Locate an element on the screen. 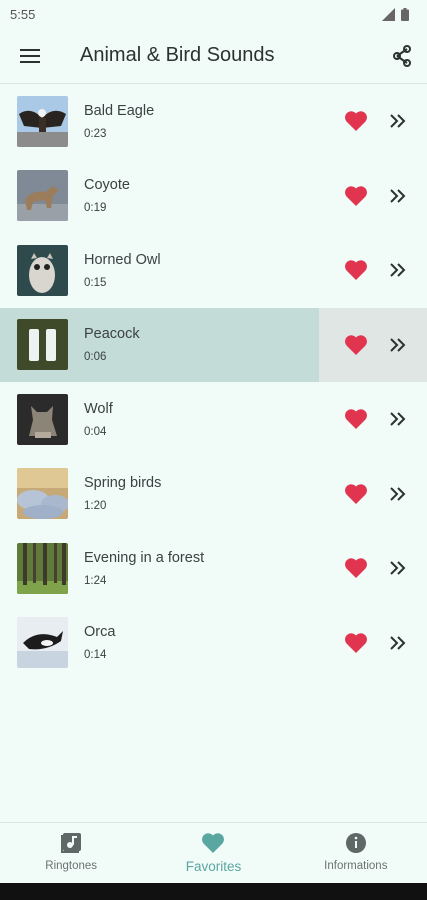  bottom-navigation: Ringtones Favorites Informations is located at coordinates (213, 852).